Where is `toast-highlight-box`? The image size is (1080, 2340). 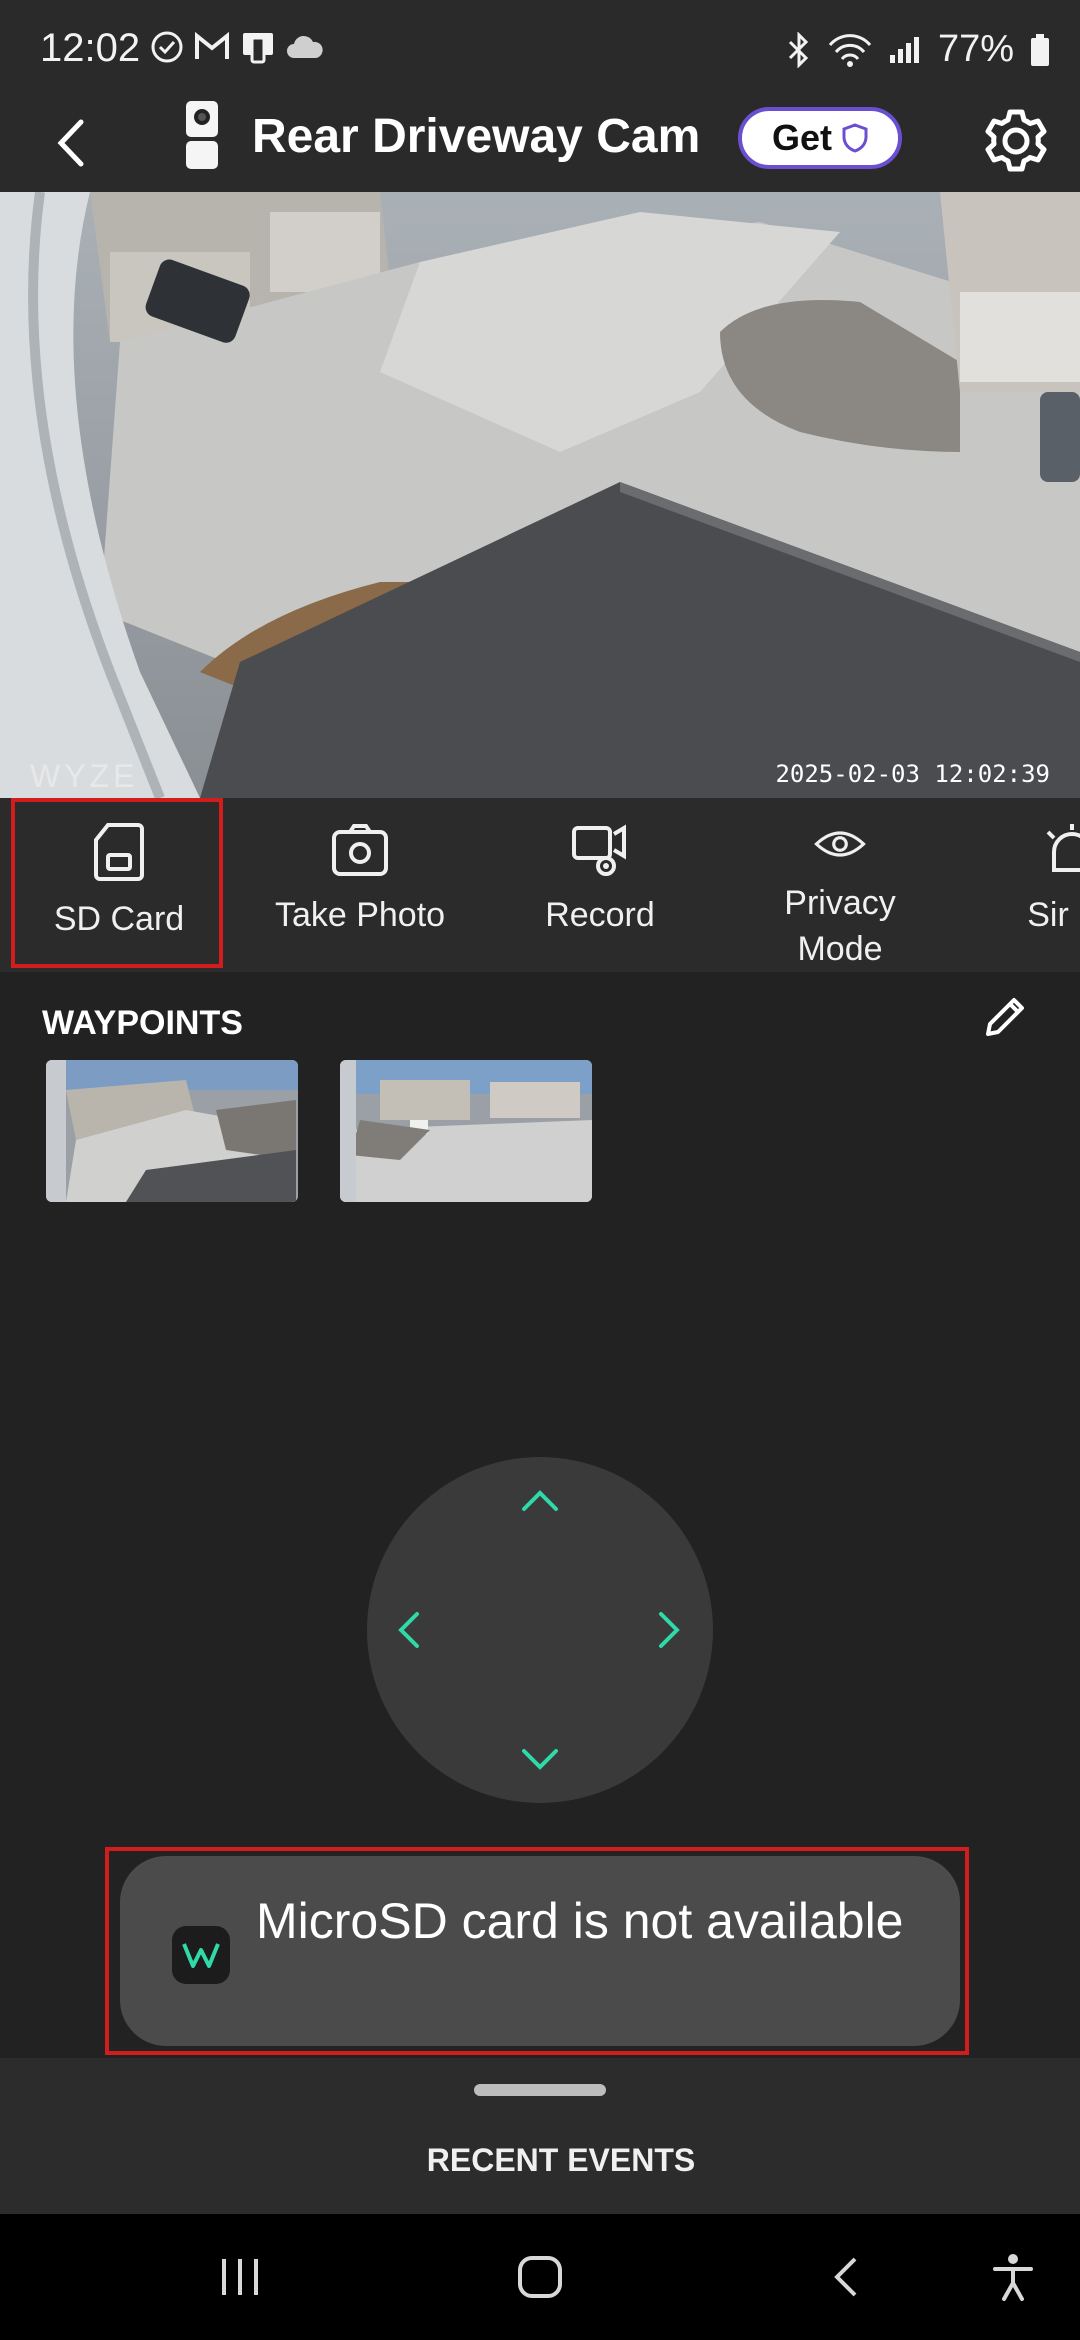 toast-highlight-box is located at coordinates (537, 1951).